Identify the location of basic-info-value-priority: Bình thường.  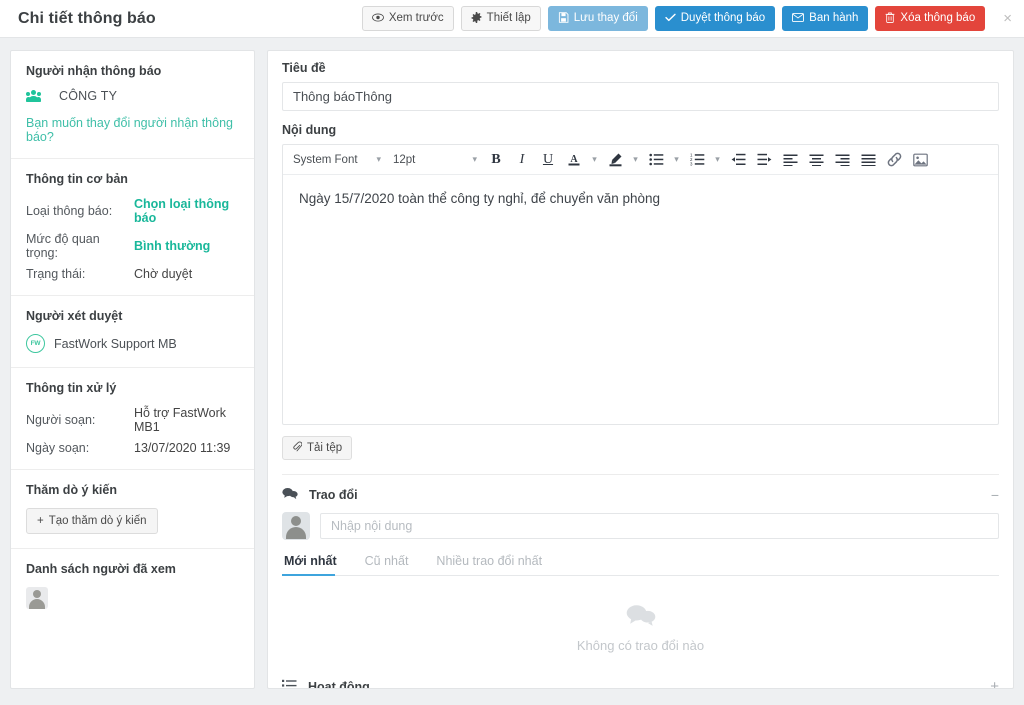
(172, 246).